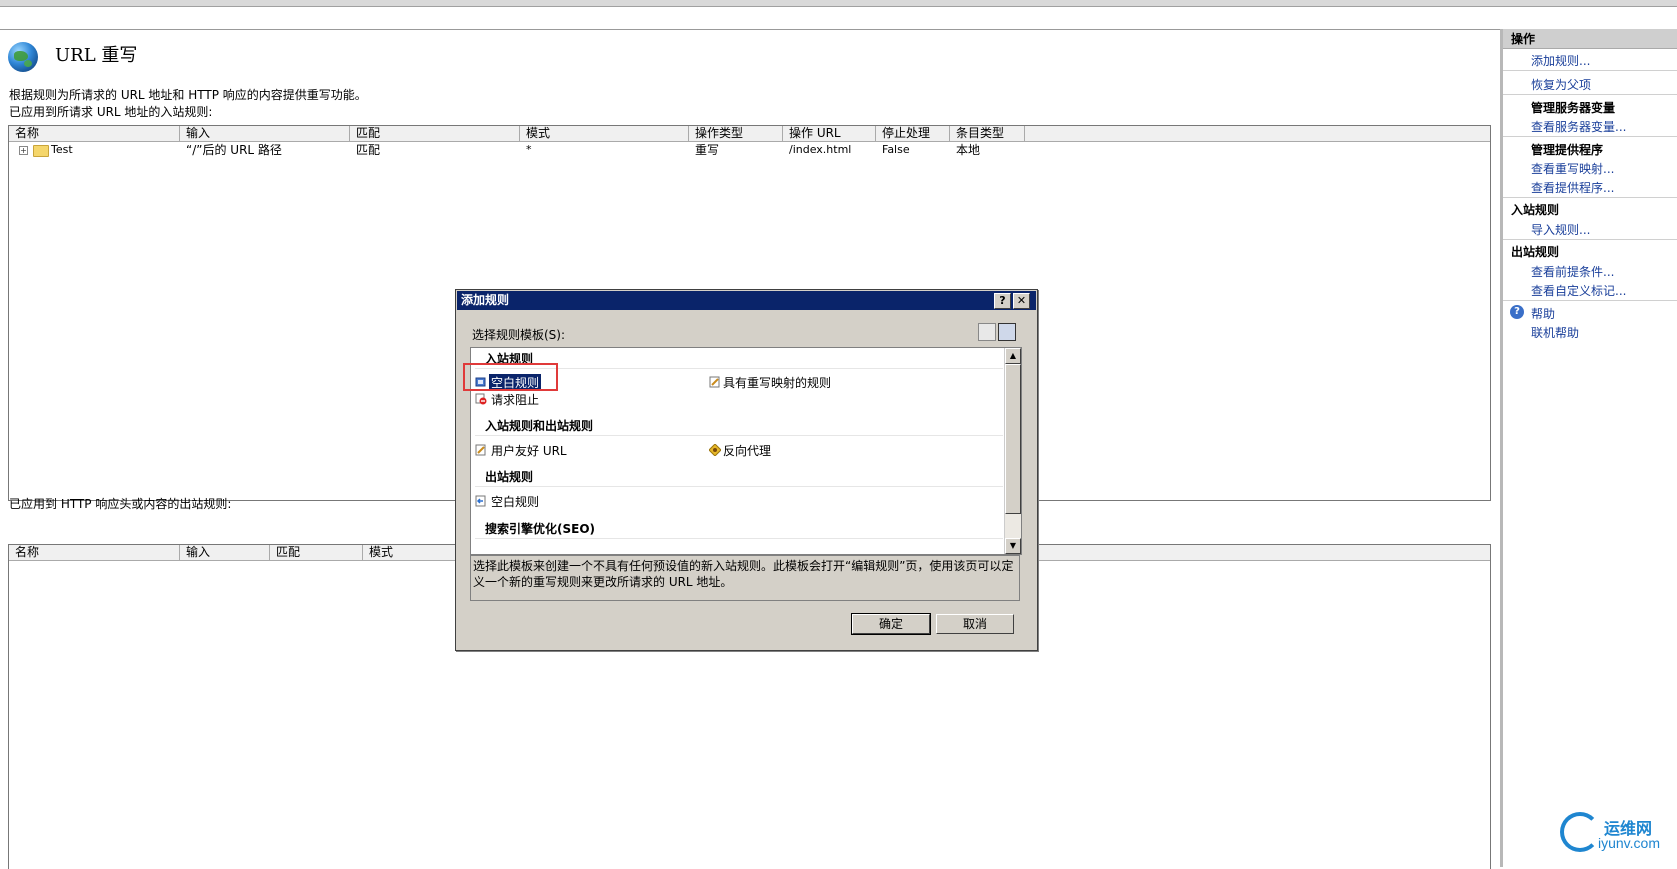  What do you see at coordinates (515, 400) in the screenshot?
I see `request-block-label: 请求阻止` at bounding box center [515, 400].